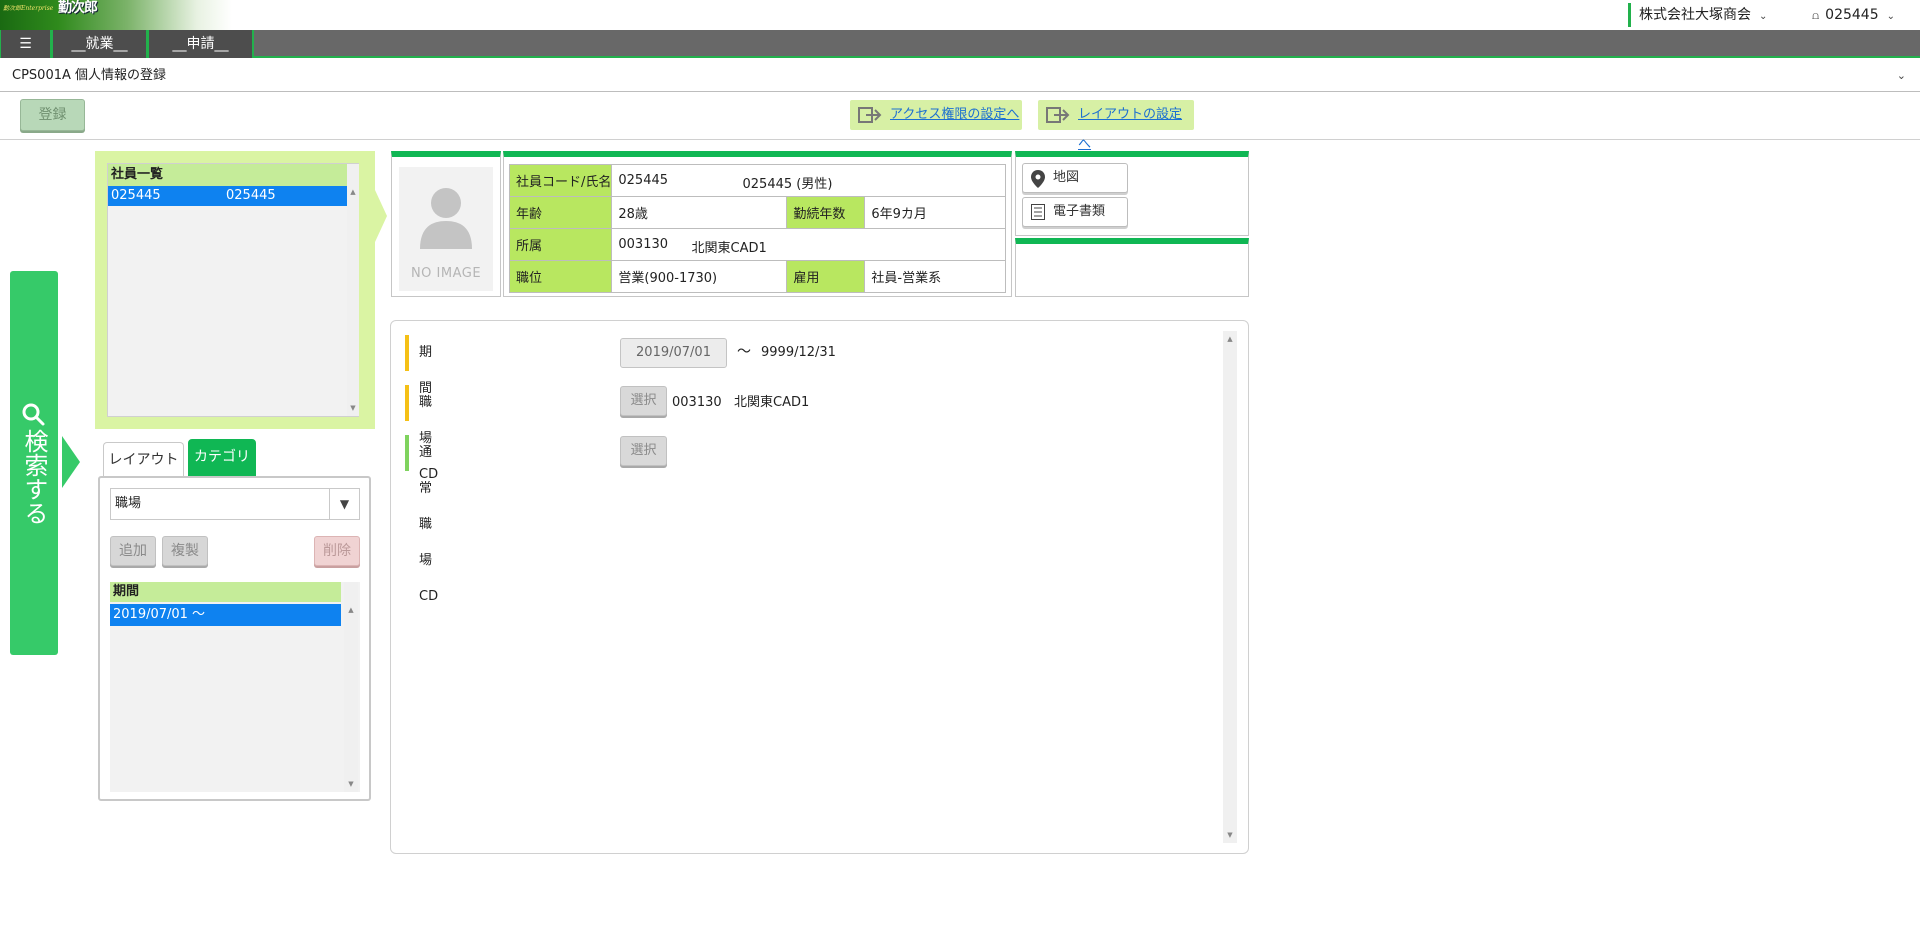  Describe the element at coordinates (89, 75) in the screenshot. I see `screen-title: CPS001A 個人情報の登録` at that location.